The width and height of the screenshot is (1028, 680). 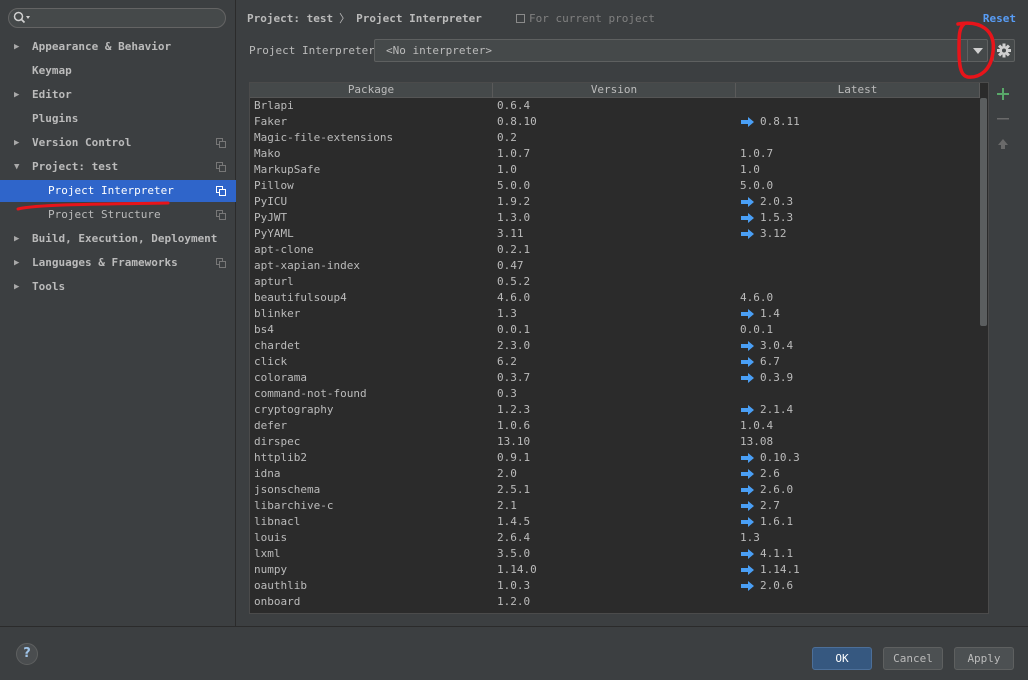 I want to click on sidebar-item-project-test: ▼ Project: test, so click(x=118, y=167).